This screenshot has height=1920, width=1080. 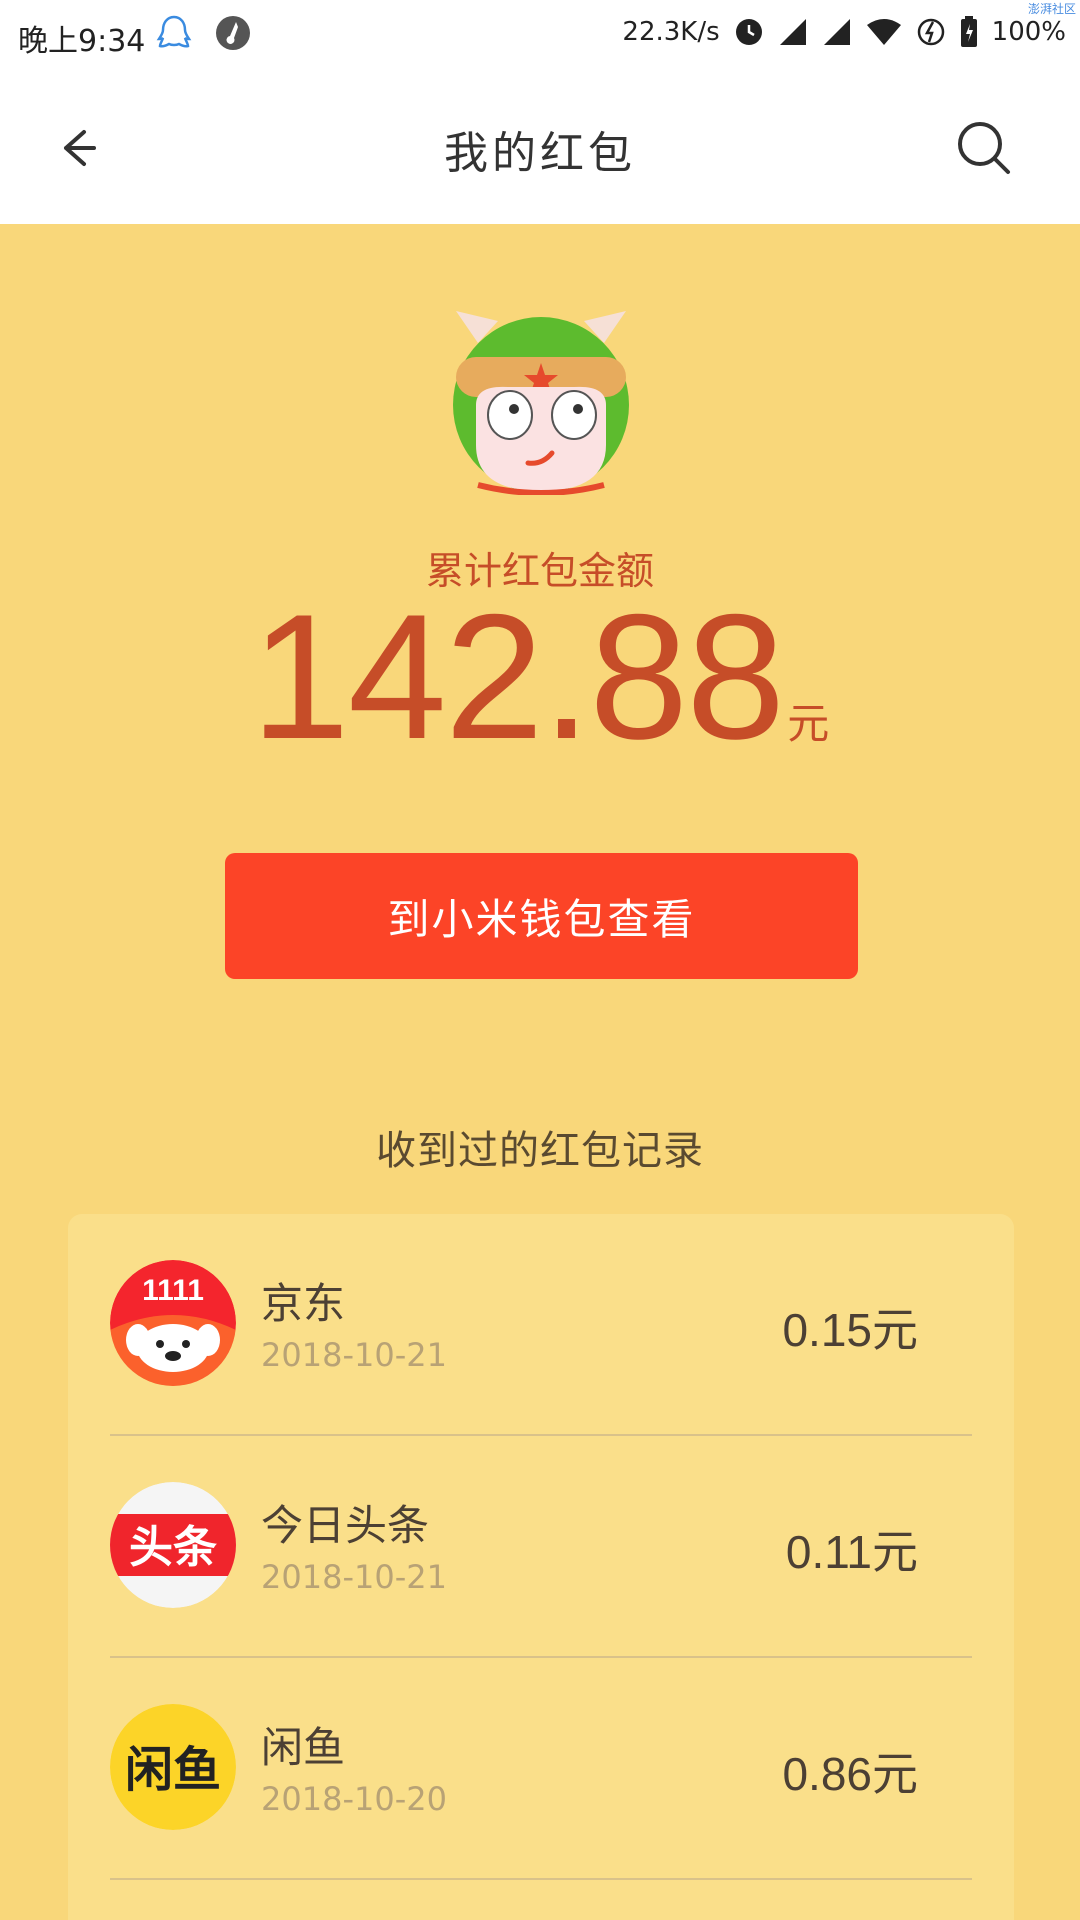 What do you see at coordinates (1028, 32) in the screenshot?
I see `battery-percent: 100%` at bounding box center [1028, 32].